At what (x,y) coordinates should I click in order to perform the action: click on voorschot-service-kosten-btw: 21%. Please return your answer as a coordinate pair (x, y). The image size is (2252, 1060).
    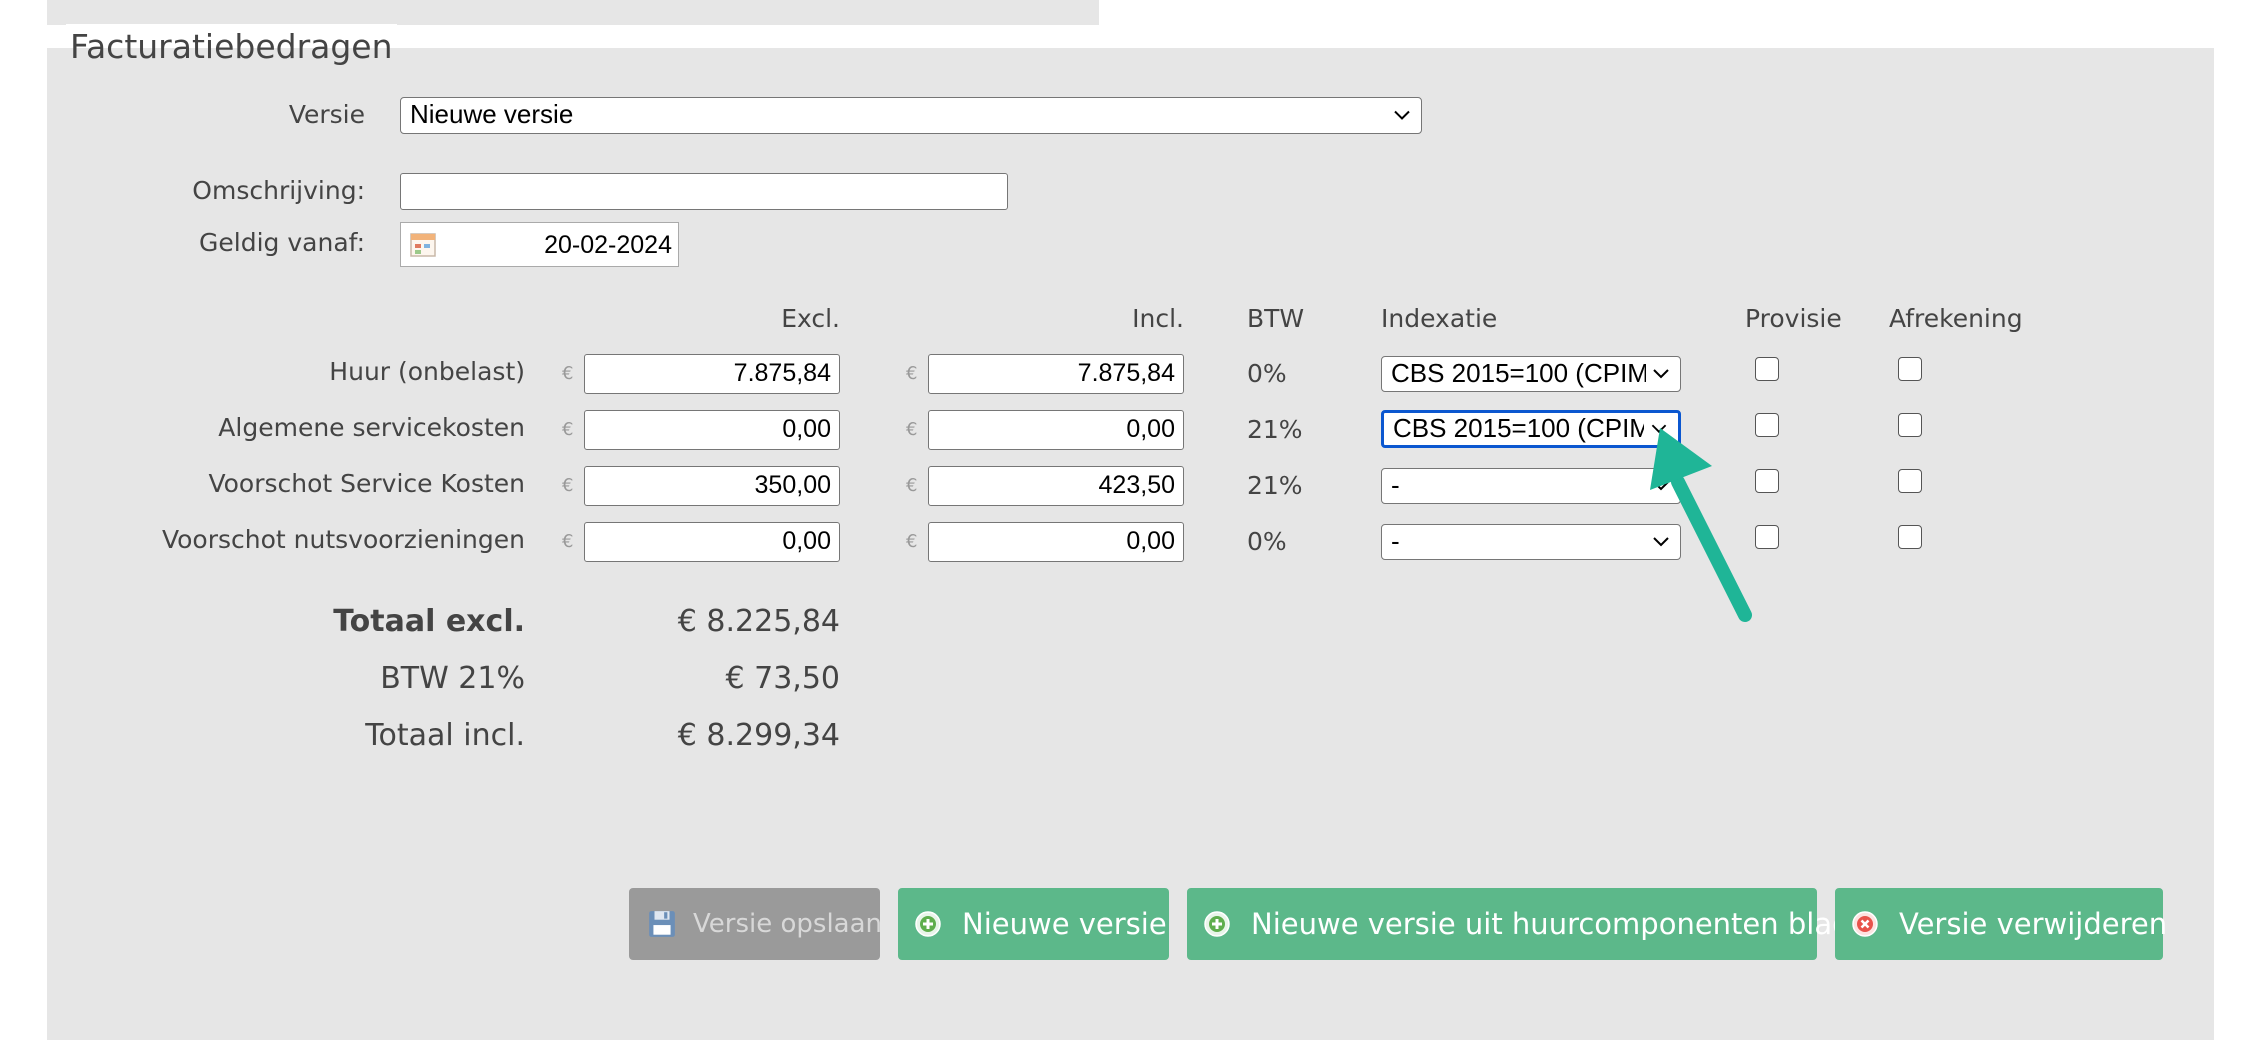
    Looking at the image, I should click on (1275, 485).